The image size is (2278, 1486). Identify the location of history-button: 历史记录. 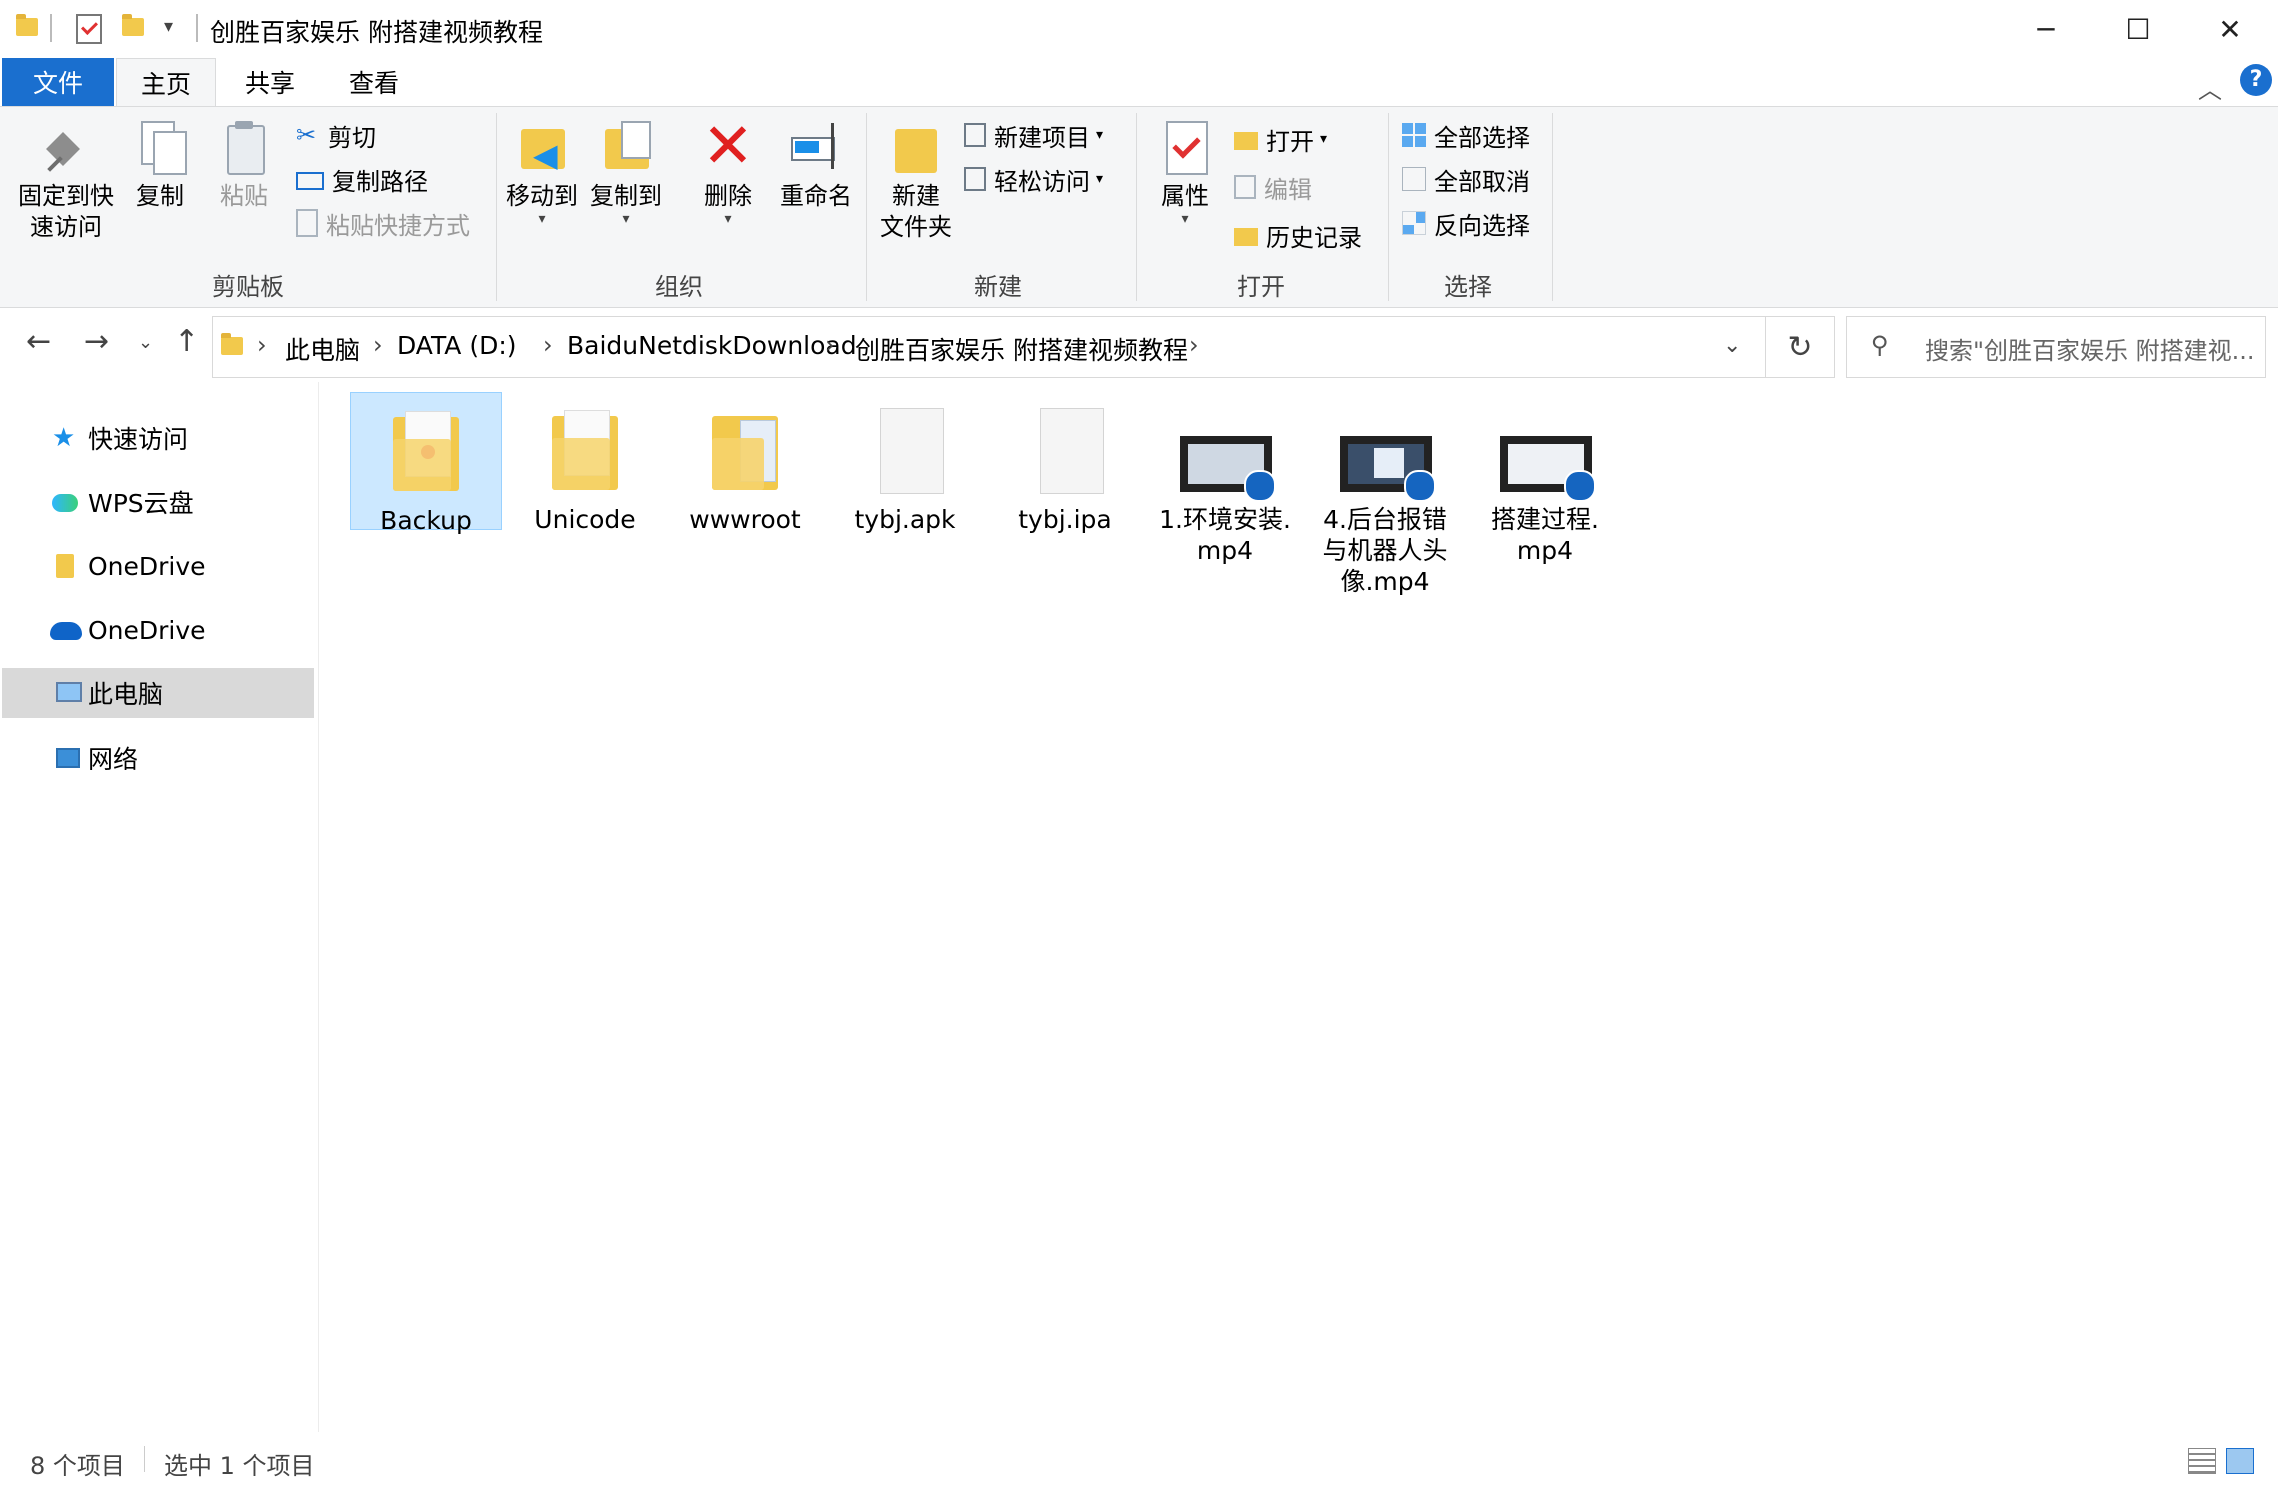
(1298, 235).